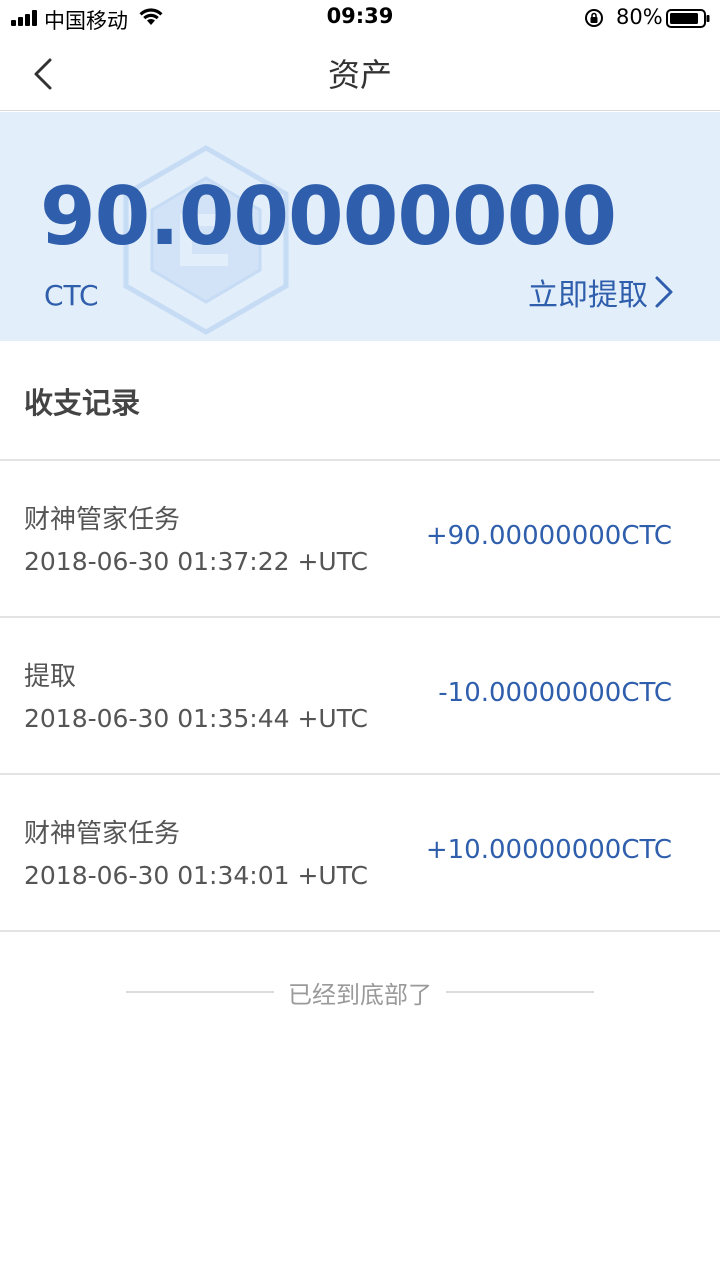 The width and height of the screenshot is (720, 1280). What do you see at coordinates (24, 18) in the screenshot?
I see `signal-icon` at bounding box center [24, 18].